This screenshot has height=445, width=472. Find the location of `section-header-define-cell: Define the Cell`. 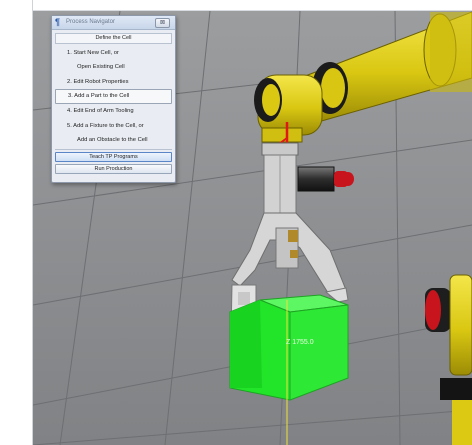

section-header-define-cell: Define the Cell is located at coordinates (113, 38).